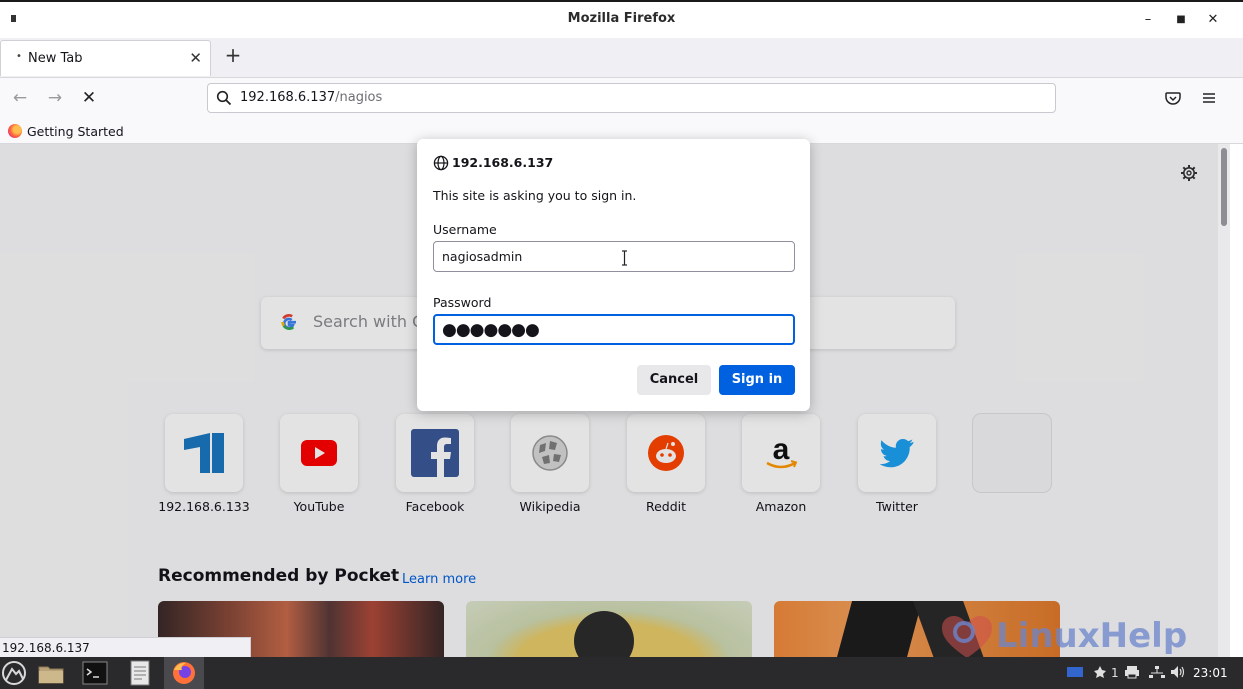 The image size is (1243, 689). Describe the element at coordinates (224, 98) in the screenshot. I see `search-icon` at that location.